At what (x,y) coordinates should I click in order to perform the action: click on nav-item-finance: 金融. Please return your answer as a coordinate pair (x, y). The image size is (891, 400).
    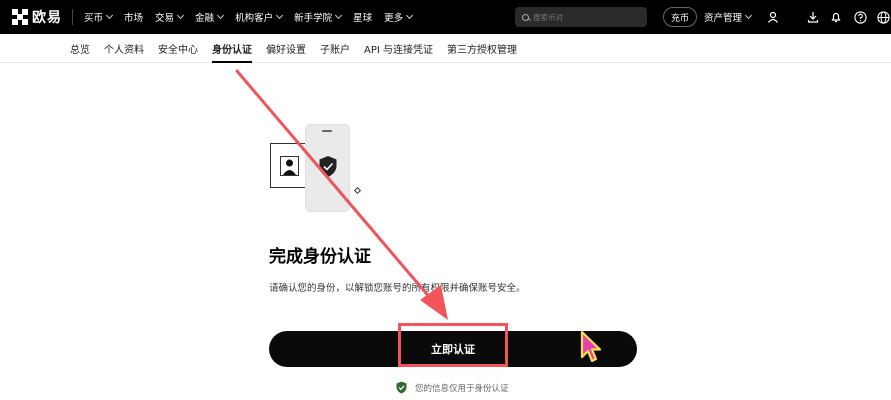
    Looking at the image, I should click on (210, 17).